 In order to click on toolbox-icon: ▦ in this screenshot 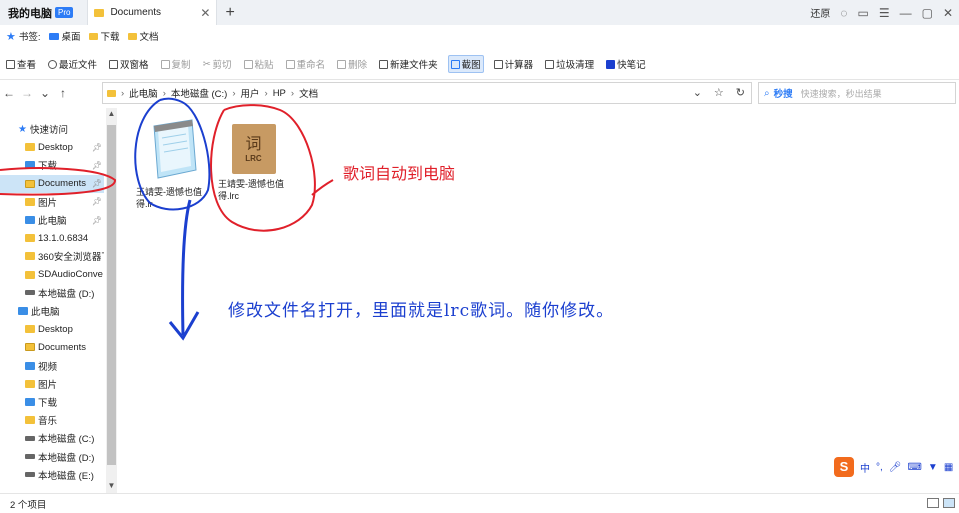, I will do `click(948, 467)`.